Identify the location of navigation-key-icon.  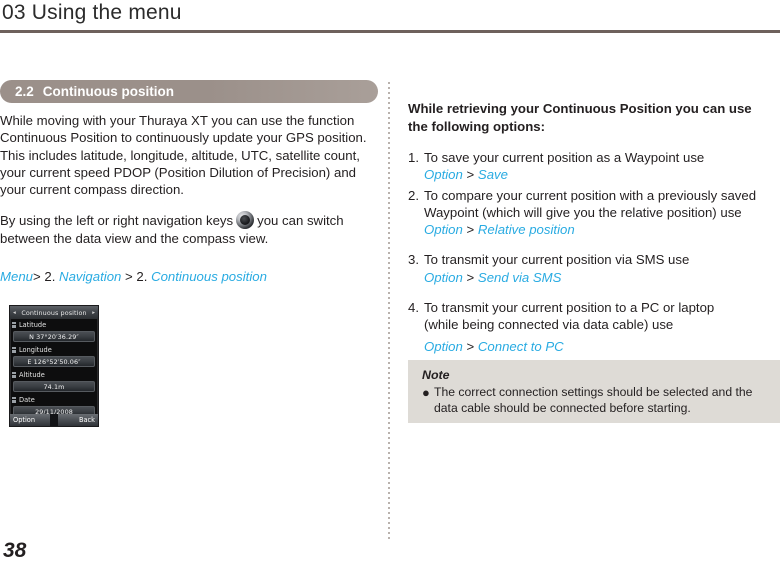
(245, 220).